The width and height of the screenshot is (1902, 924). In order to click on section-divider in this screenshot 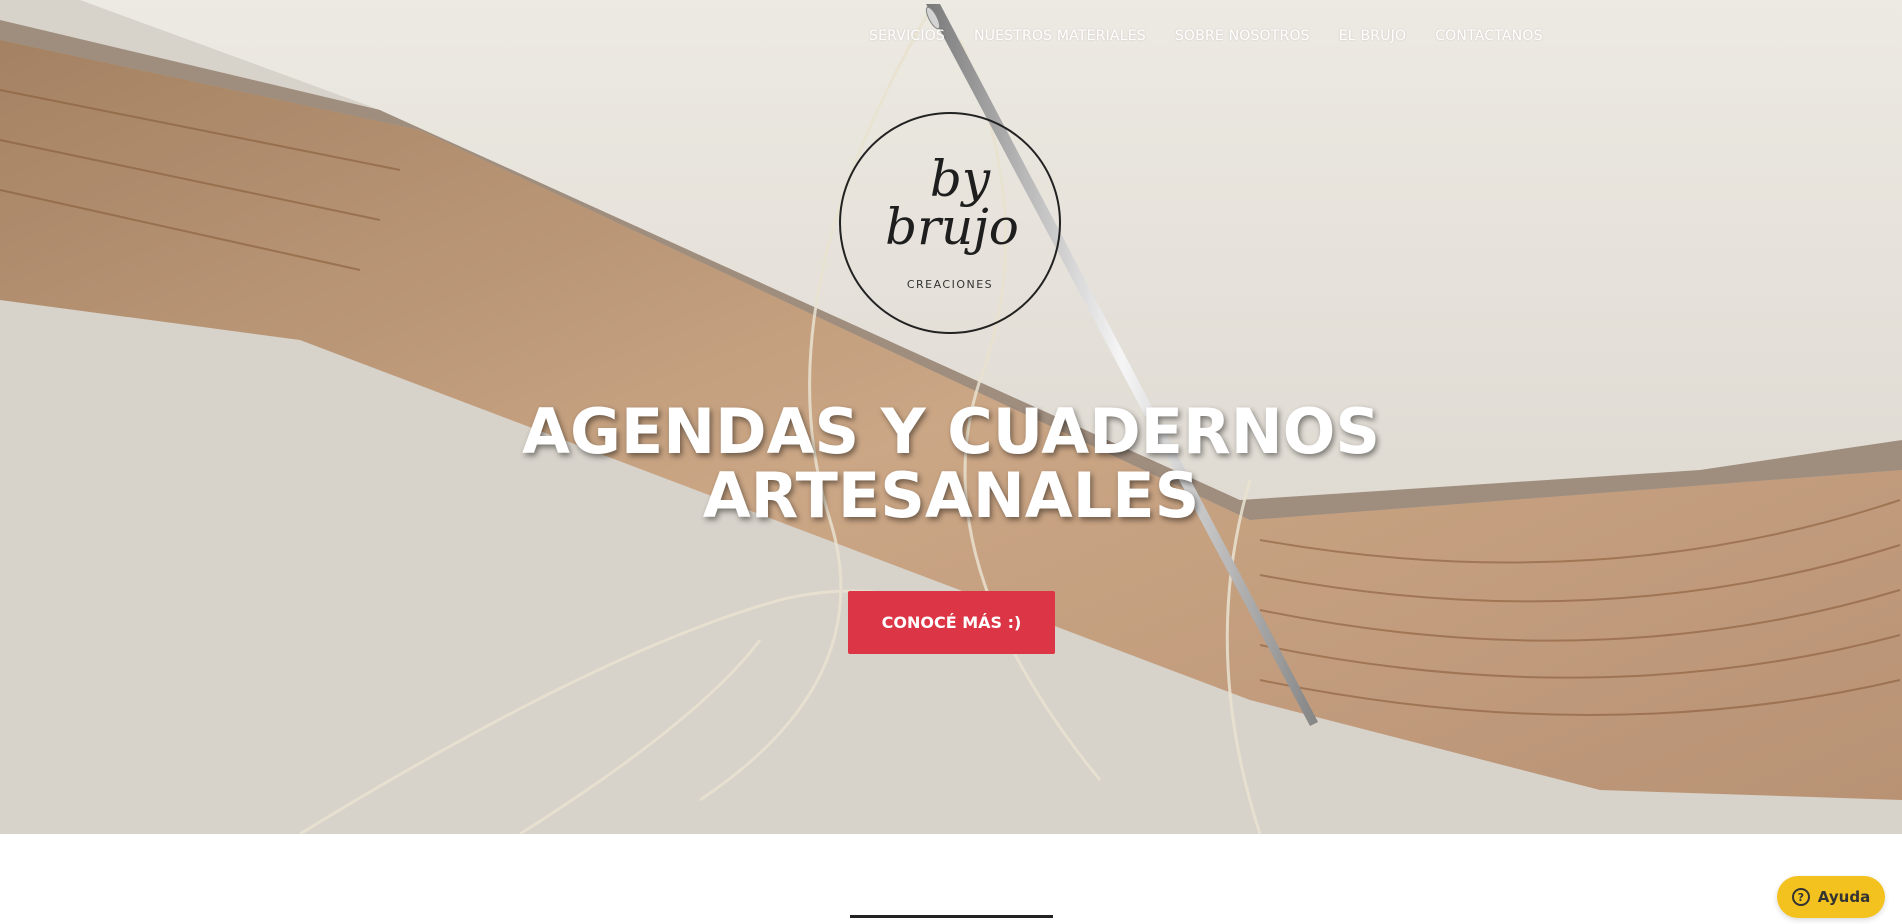, I will do `click(951, 916)`.